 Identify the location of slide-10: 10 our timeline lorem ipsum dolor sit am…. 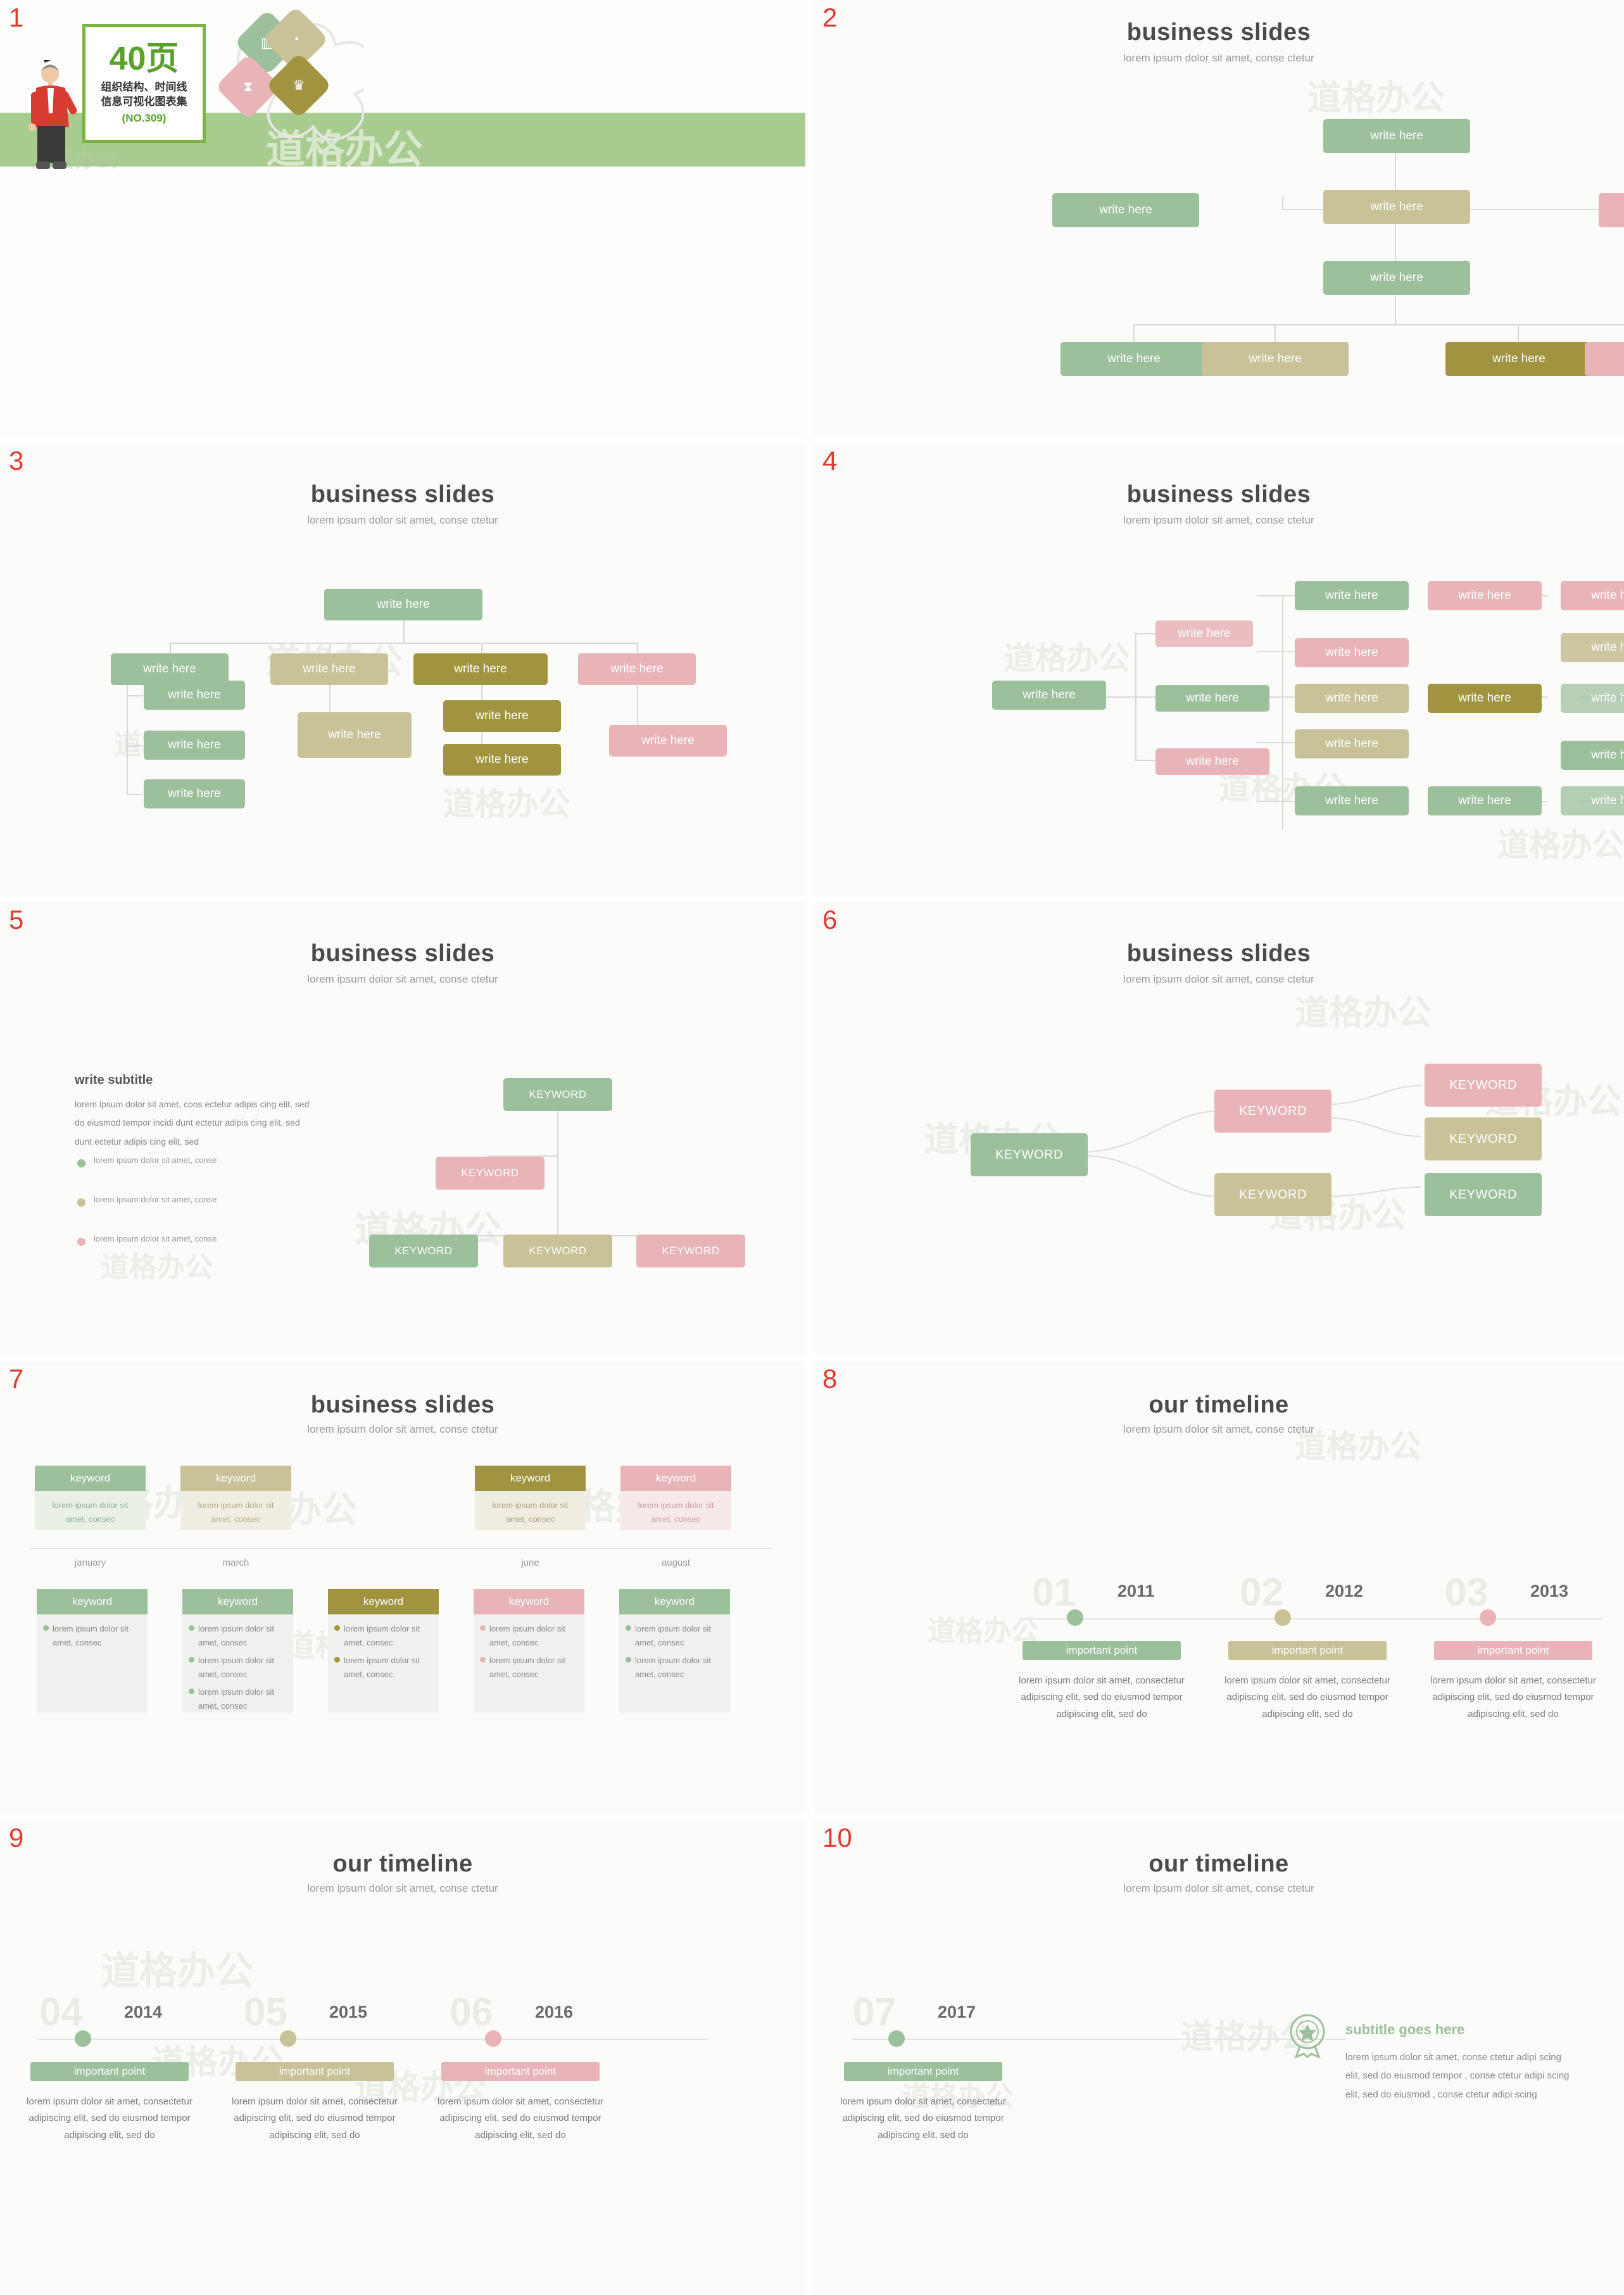
(1219, 2057).